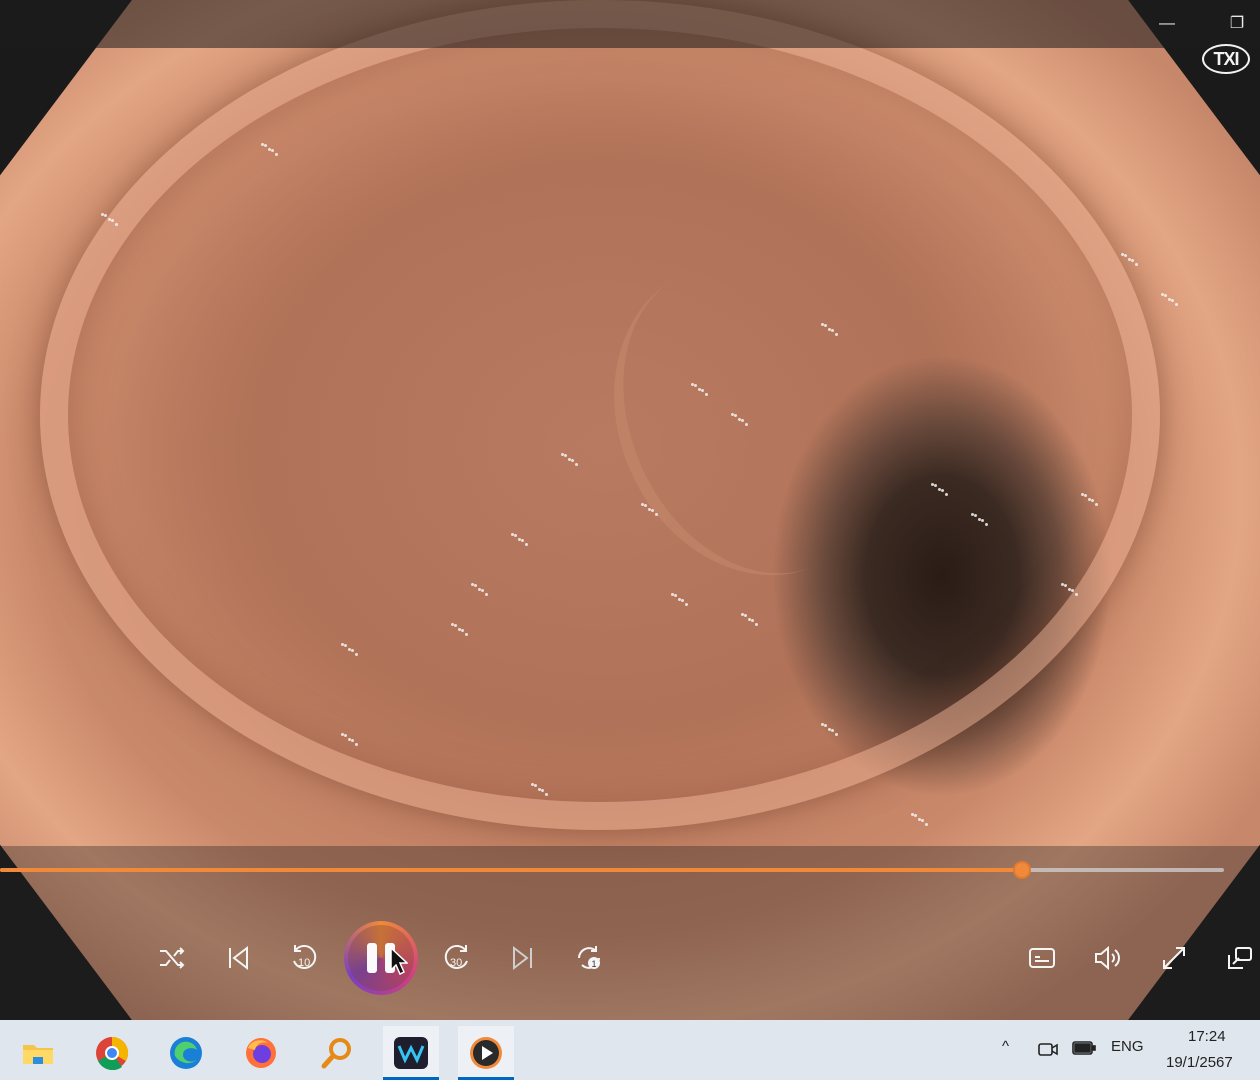 This screenshot has width=1260, height=1080. I want to click on camera-icon, so click(1048, 1049).